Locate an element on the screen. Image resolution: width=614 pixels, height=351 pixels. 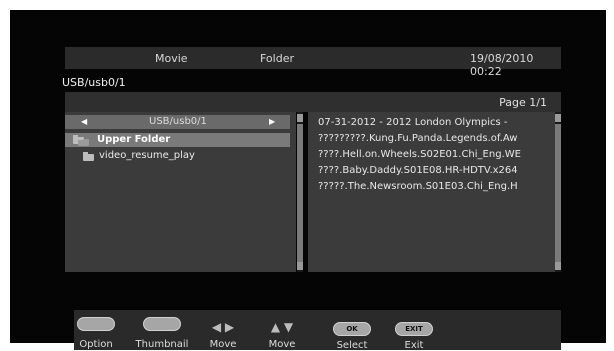
red-key-icon is located at coordinates (96, 324).